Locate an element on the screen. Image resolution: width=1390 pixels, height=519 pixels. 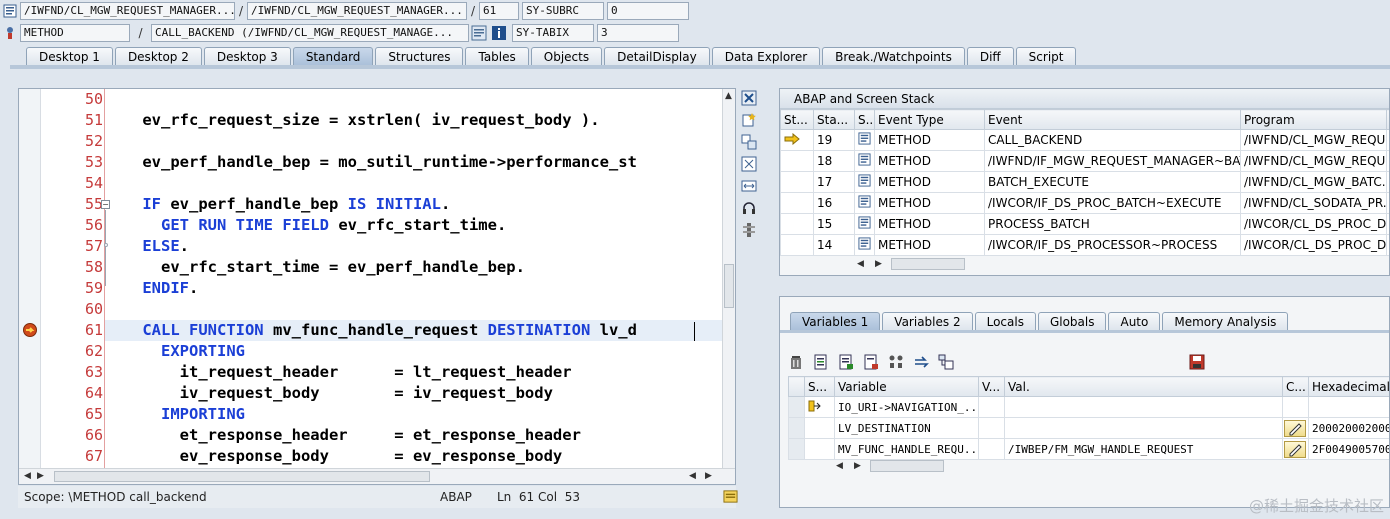
save-icon is located at coordinates (1197, 362).